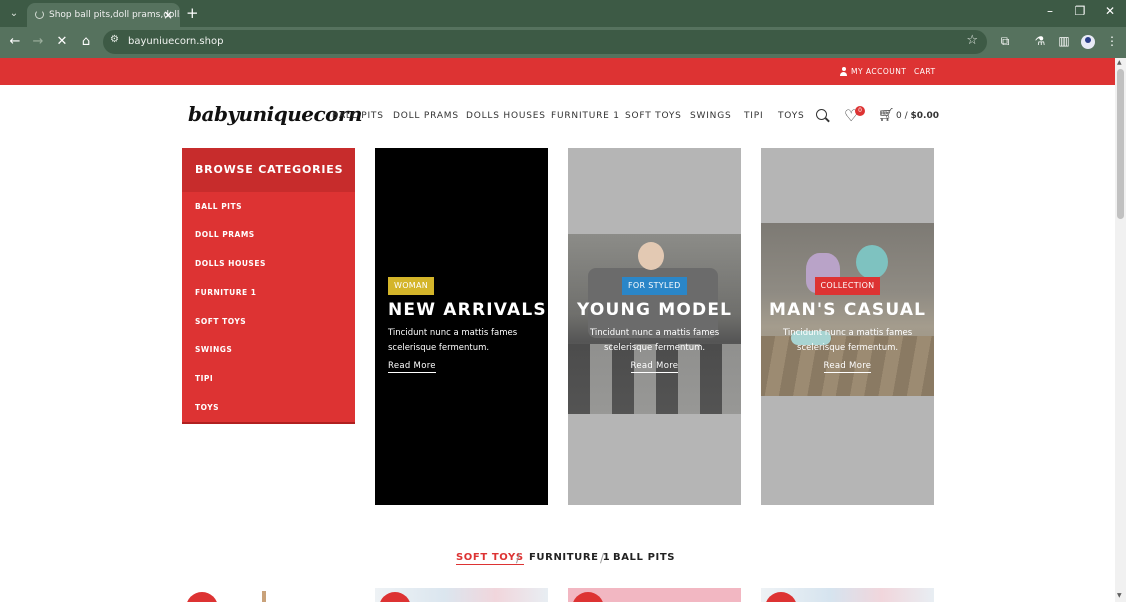 The width and height of the screenshot is (1126, 602). Describe the element at coordinates (557, 71) in the screenshot. I see `top-bar: MY ACCOUNT CART` at that location.